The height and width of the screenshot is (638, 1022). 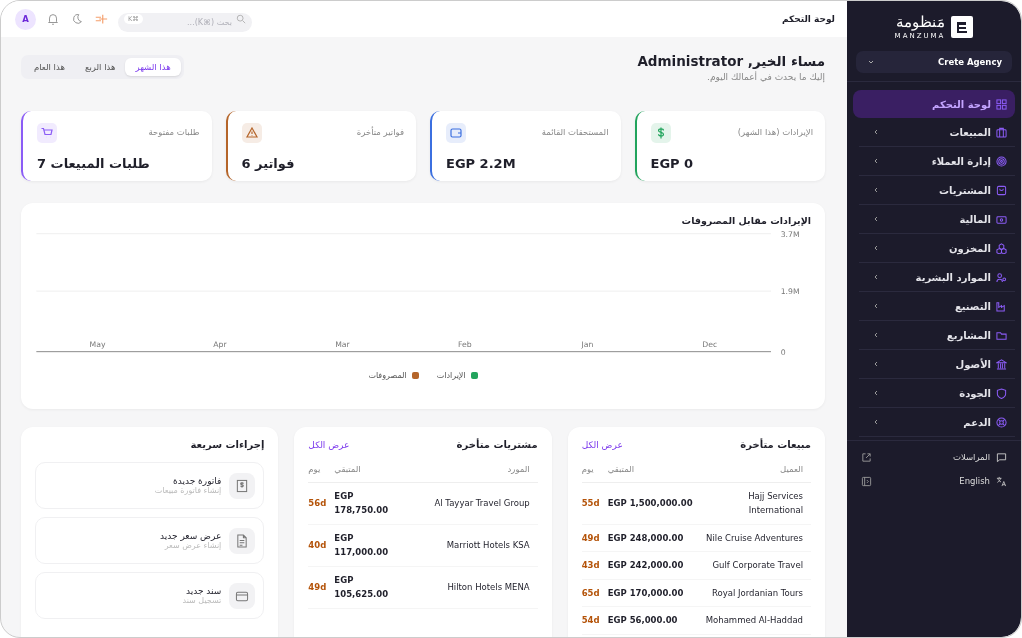 What do you see at coordinates (362, 545) in the screenshot?
I see `table-cell-text: EGP 117,000.00` at bounding box center [362, 545].